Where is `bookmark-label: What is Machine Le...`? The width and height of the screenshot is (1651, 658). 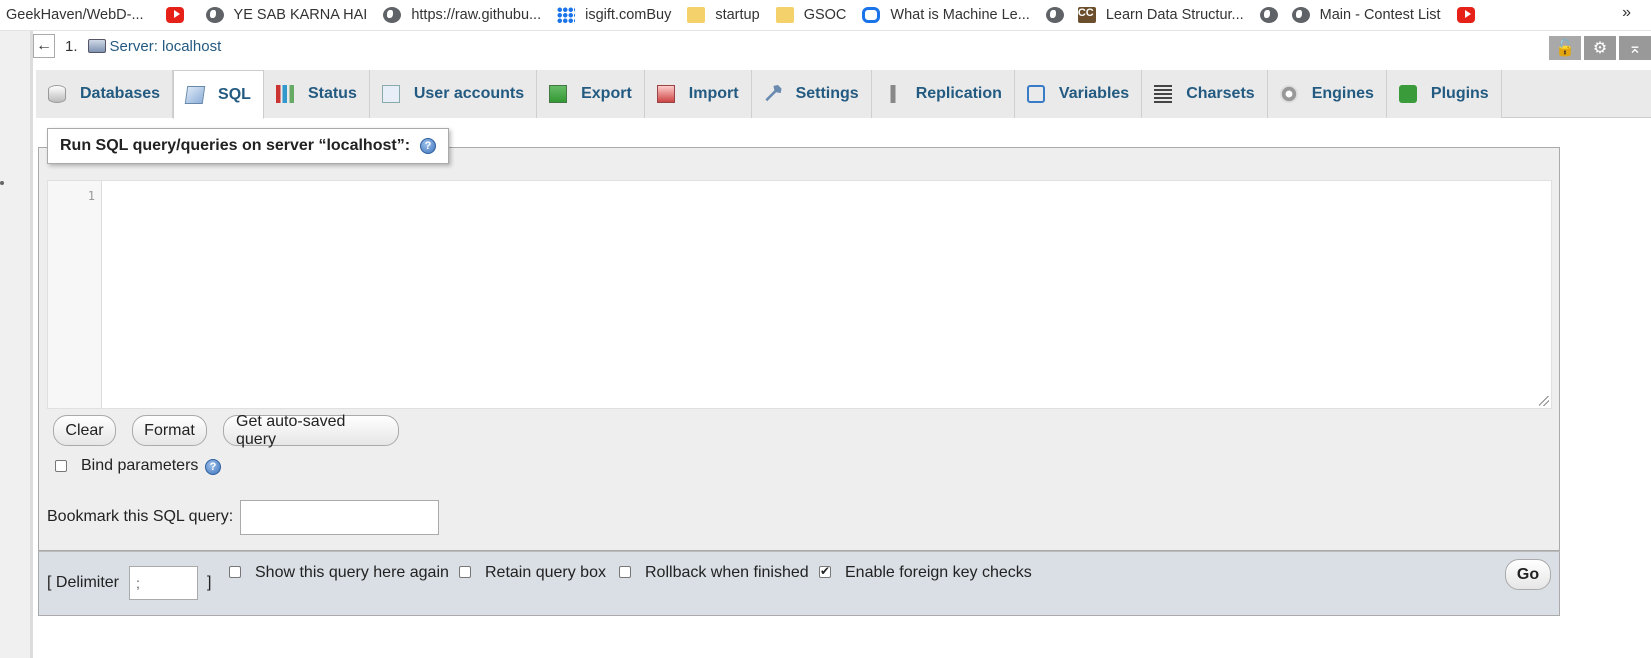
bookmark-label: What is Machine Le... is located at coordinates (960, 15).